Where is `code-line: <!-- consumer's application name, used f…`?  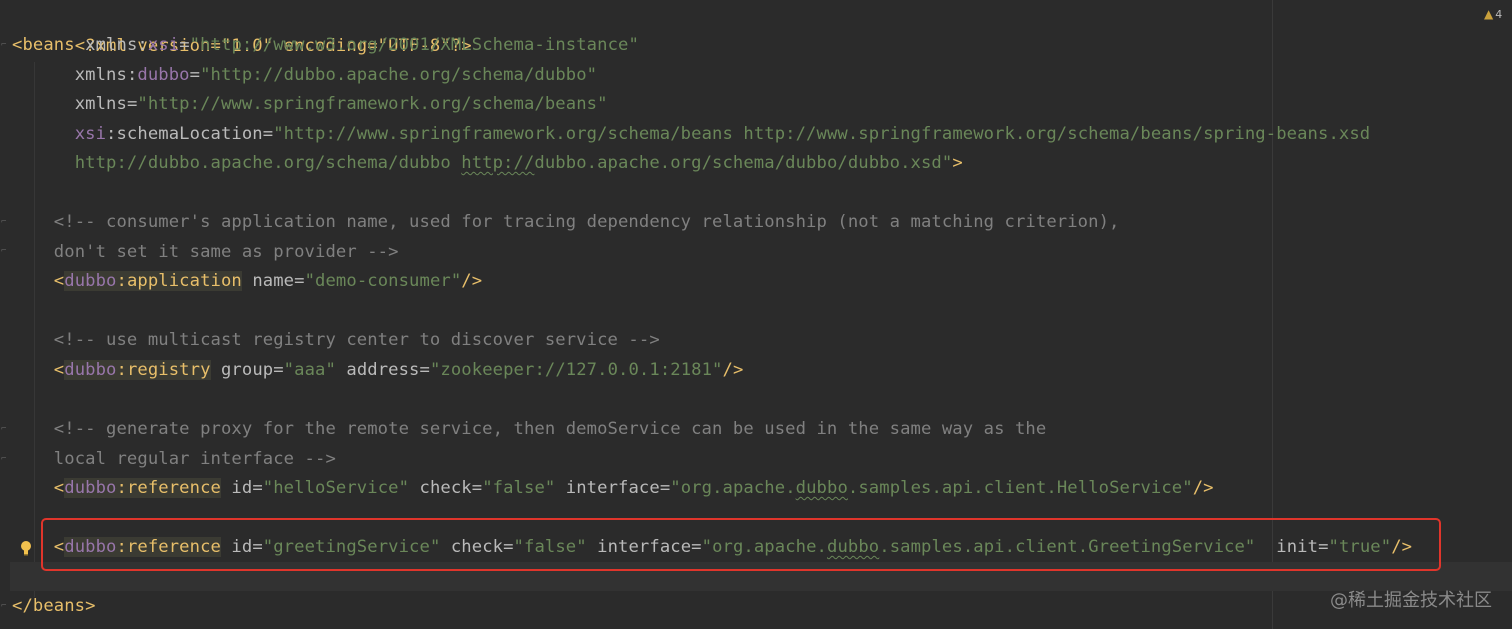 code-line: <!-- consumer's application name, used f… is located at coordinates (566, 222).